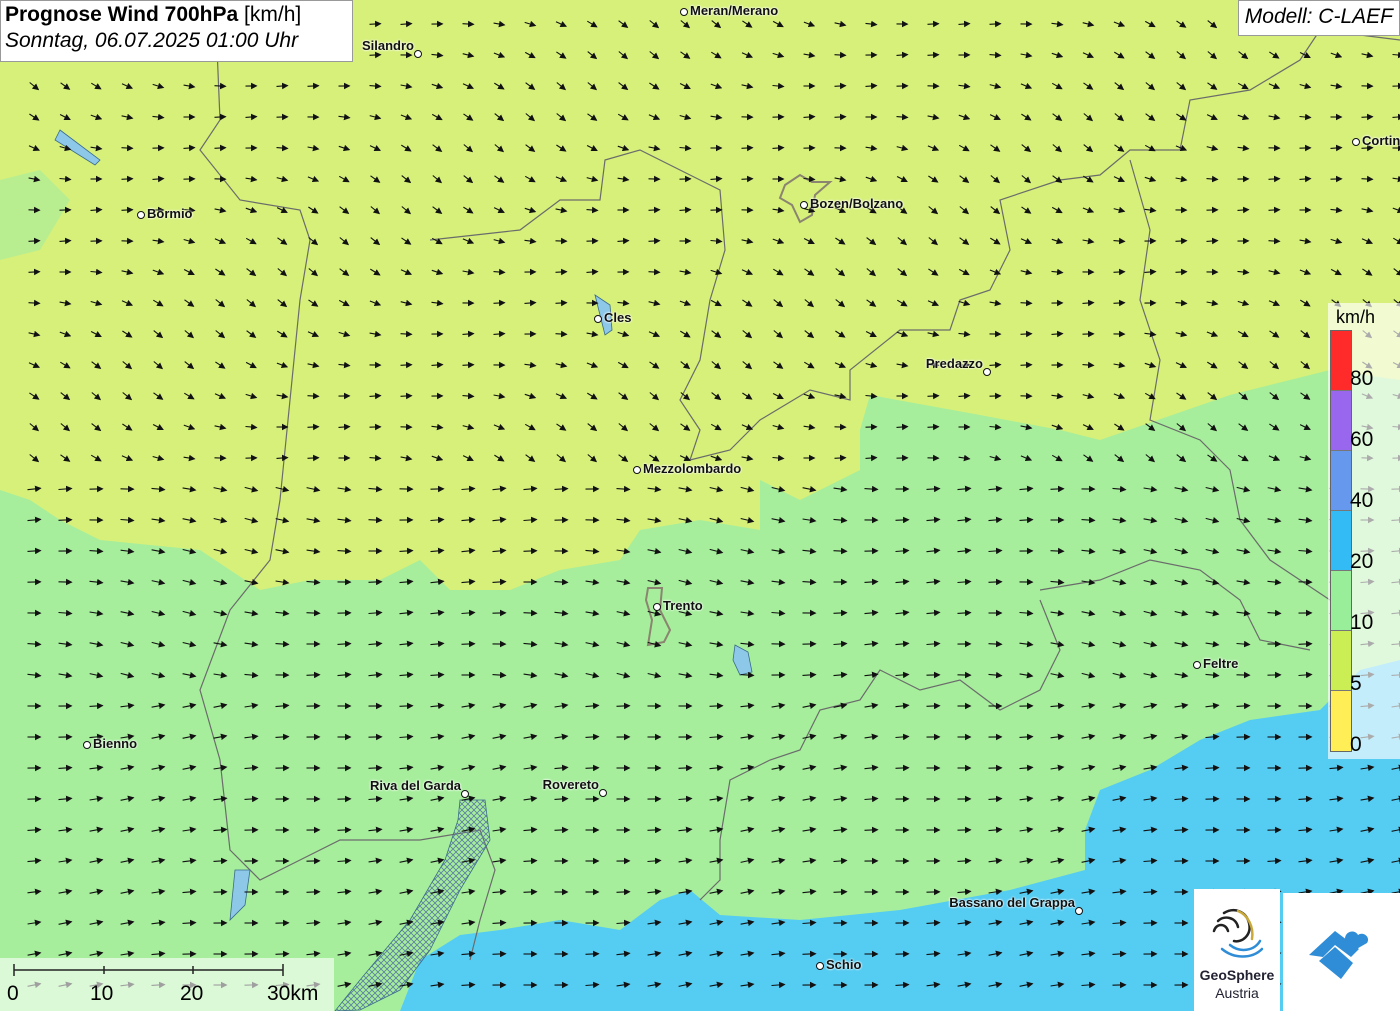 Image resolution: width=1400 pixels, height=1011 pixels. I want to click on legend-seg-yellow, so click(1341, 721).